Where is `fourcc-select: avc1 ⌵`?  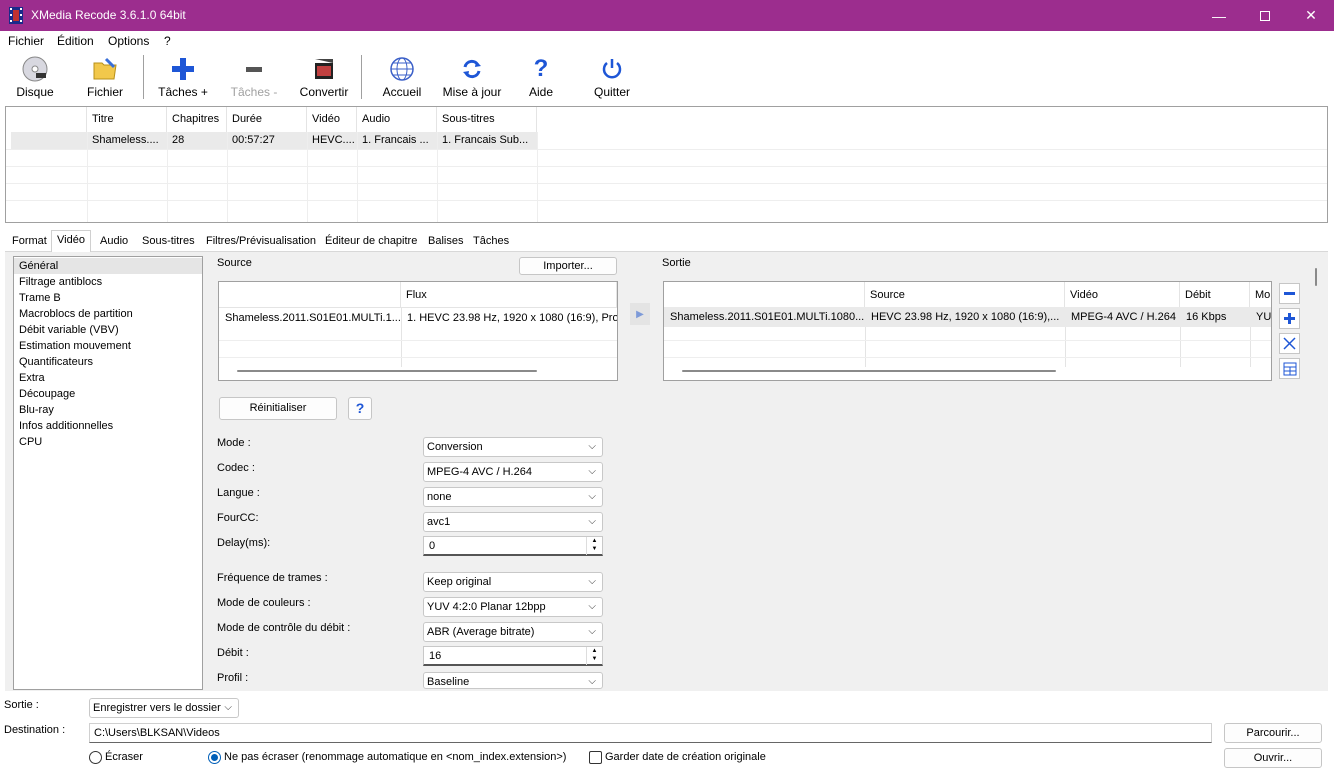 fourcc-select: avc1 ⌵ is located at coordinates (513, 522).